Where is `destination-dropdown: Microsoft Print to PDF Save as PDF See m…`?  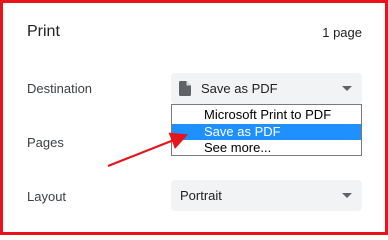 destination-dropdown: Microsoft Print to PDF Save as PDF See m… is located at coordinates (266, 130).